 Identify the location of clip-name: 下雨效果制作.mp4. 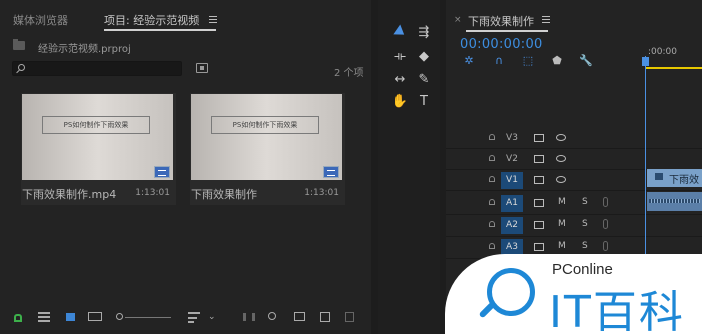
(69, 194).